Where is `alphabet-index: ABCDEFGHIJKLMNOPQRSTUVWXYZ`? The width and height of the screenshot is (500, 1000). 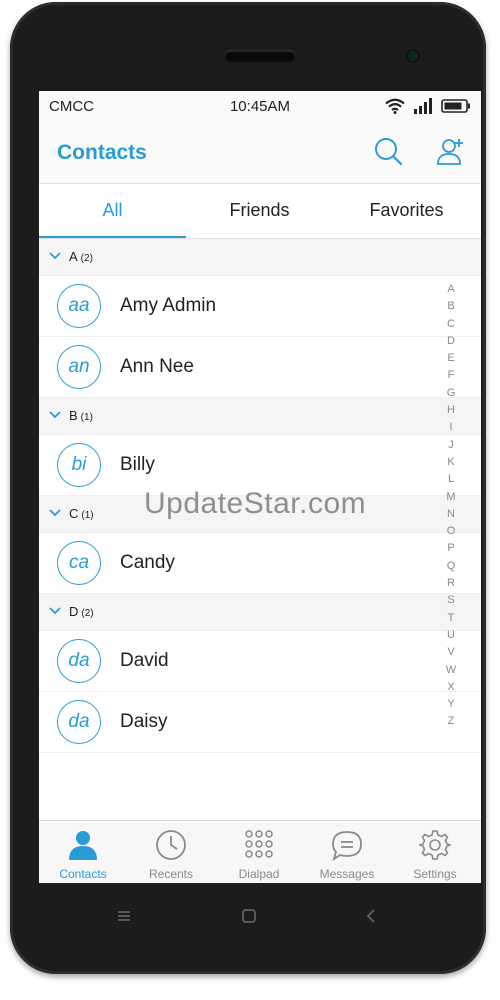 alphabet-index: ABCDEFGHIJKLMNOPQRSTUVWXYZ is located at coordinates (451, 506).